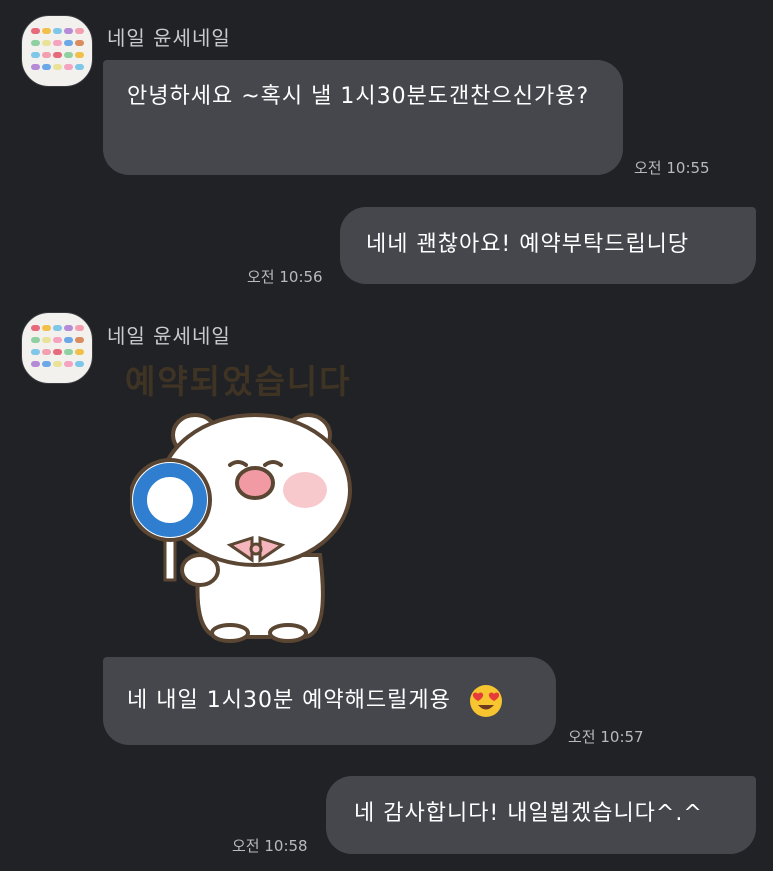 The image size is (773, 871). I want to click on message-text: 안녕하세요 ~혹시 낼 1시30분도갠찬으신가용?, so click(358, 96).